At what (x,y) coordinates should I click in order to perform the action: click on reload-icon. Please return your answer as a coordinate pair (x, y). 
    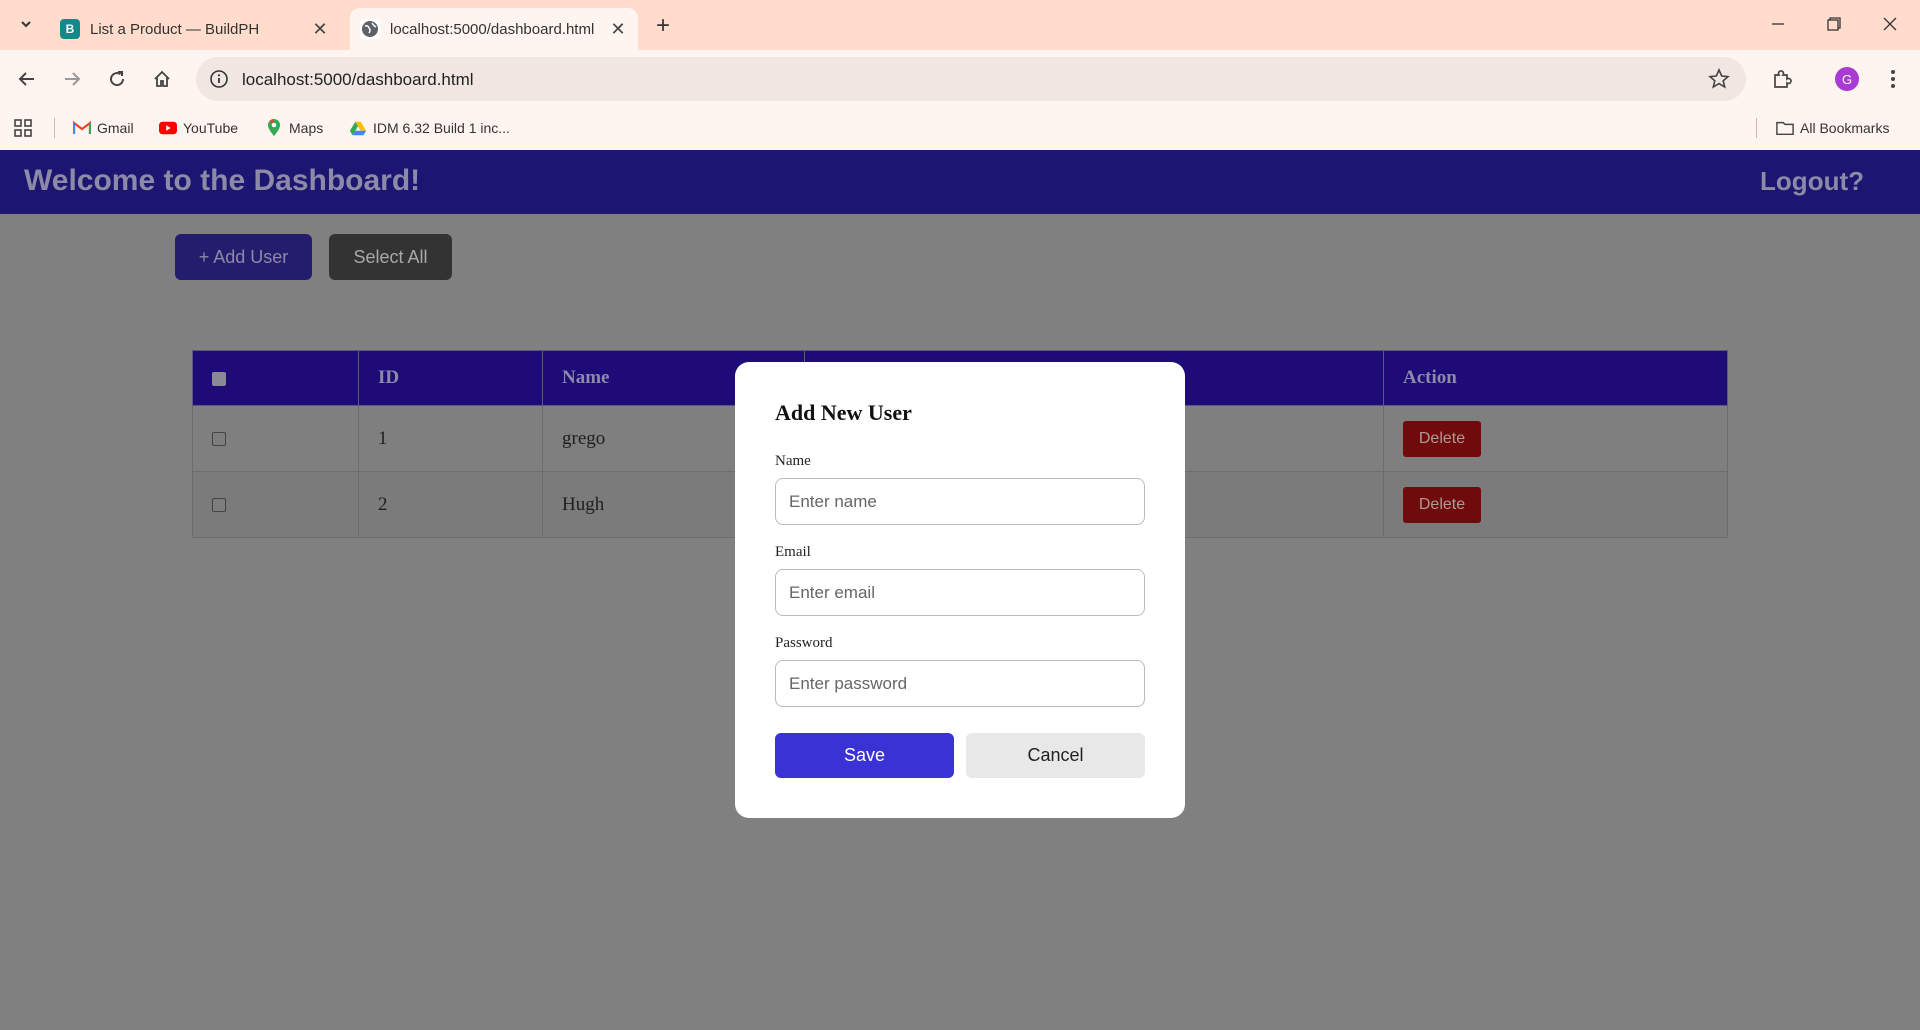
    Looking at the image, I should click on (117, 79).